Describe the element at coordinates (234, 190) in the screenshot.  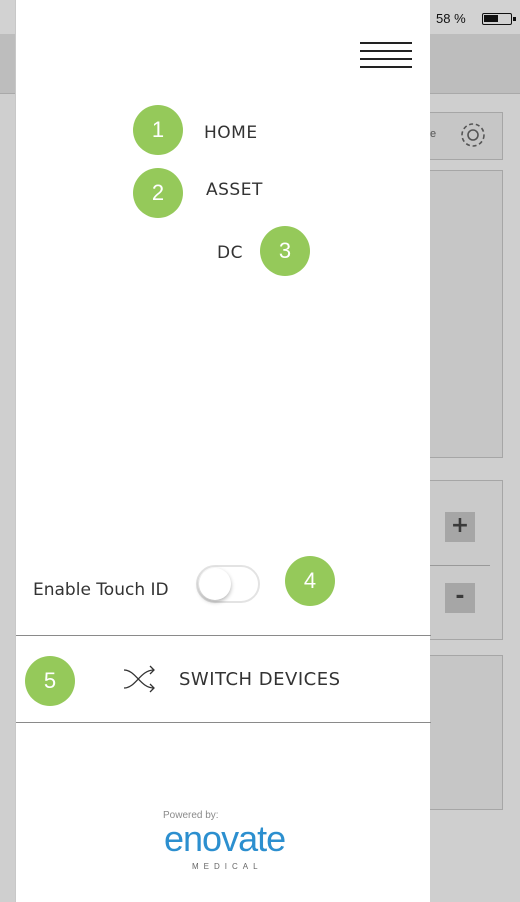
I see `menu-item-asset: ASSET` at that location.